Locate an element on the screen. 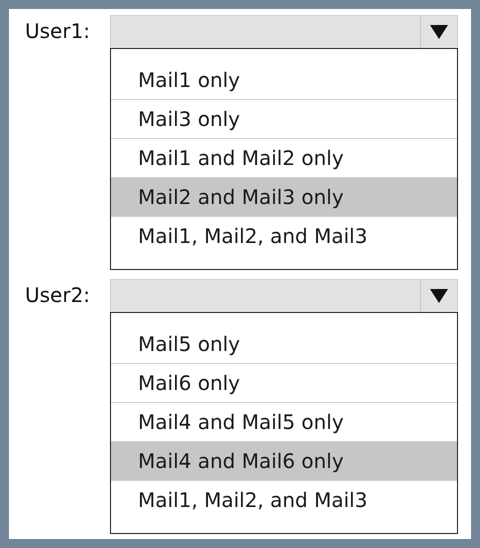 The image size is (480, 548). dropdown-option: Mail2 and Mail3 only is located at coordinates (284, 196).